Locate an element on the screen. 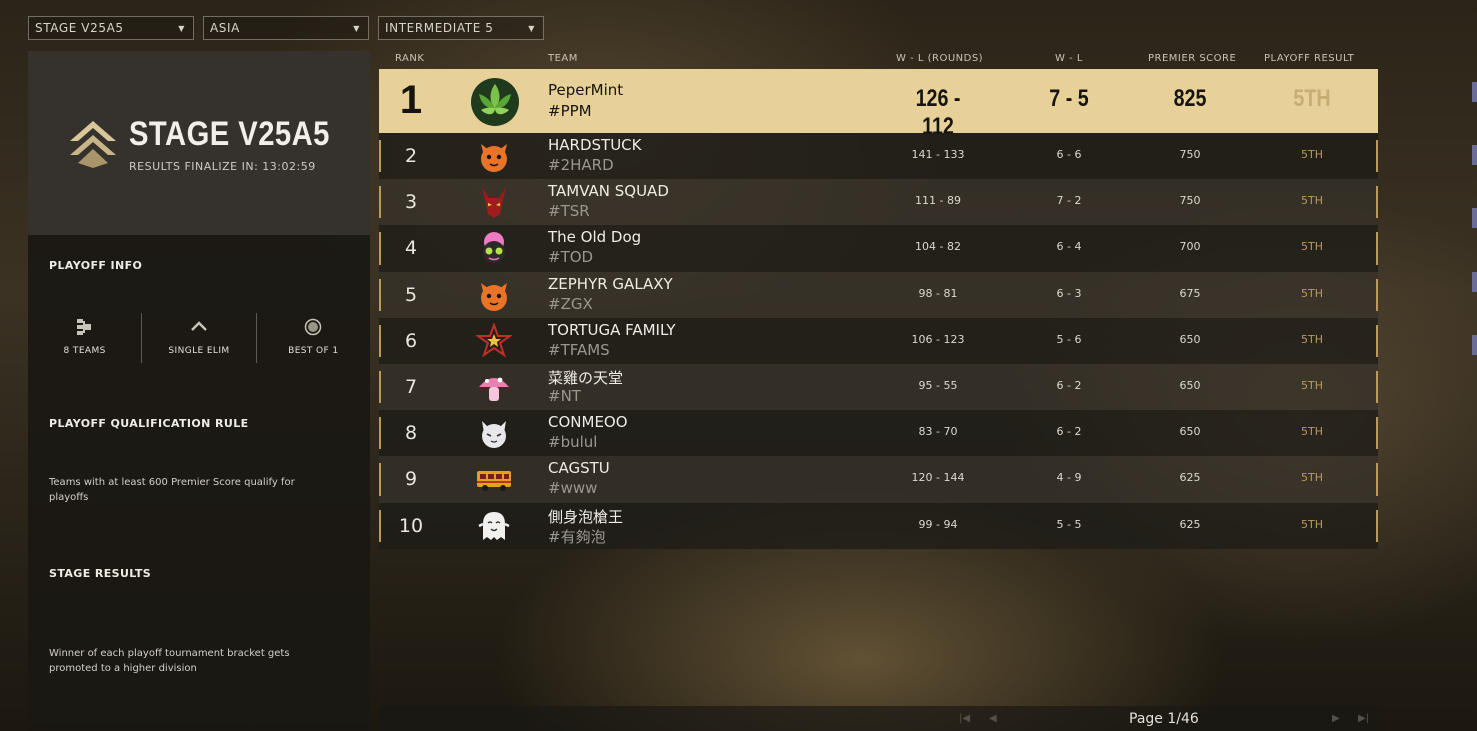 The image size is (1477, 731). match-wl: 4 - 9 is located at coordinates (1069, 478).